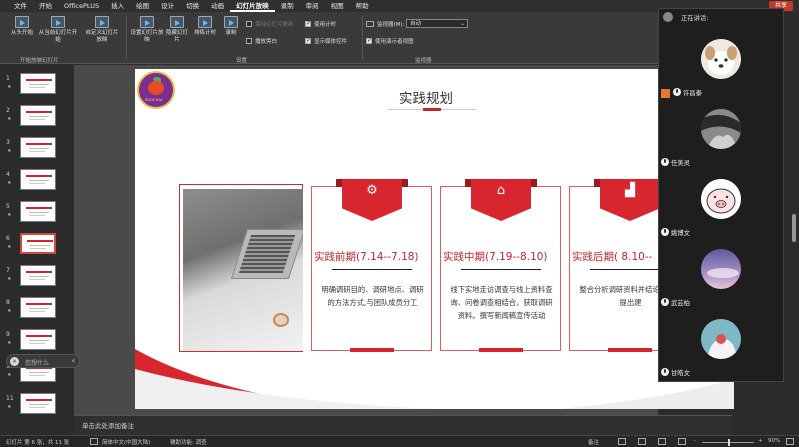 The image size is (799, 447). I want to click on meeting-scrollbar, so click(794, 228).